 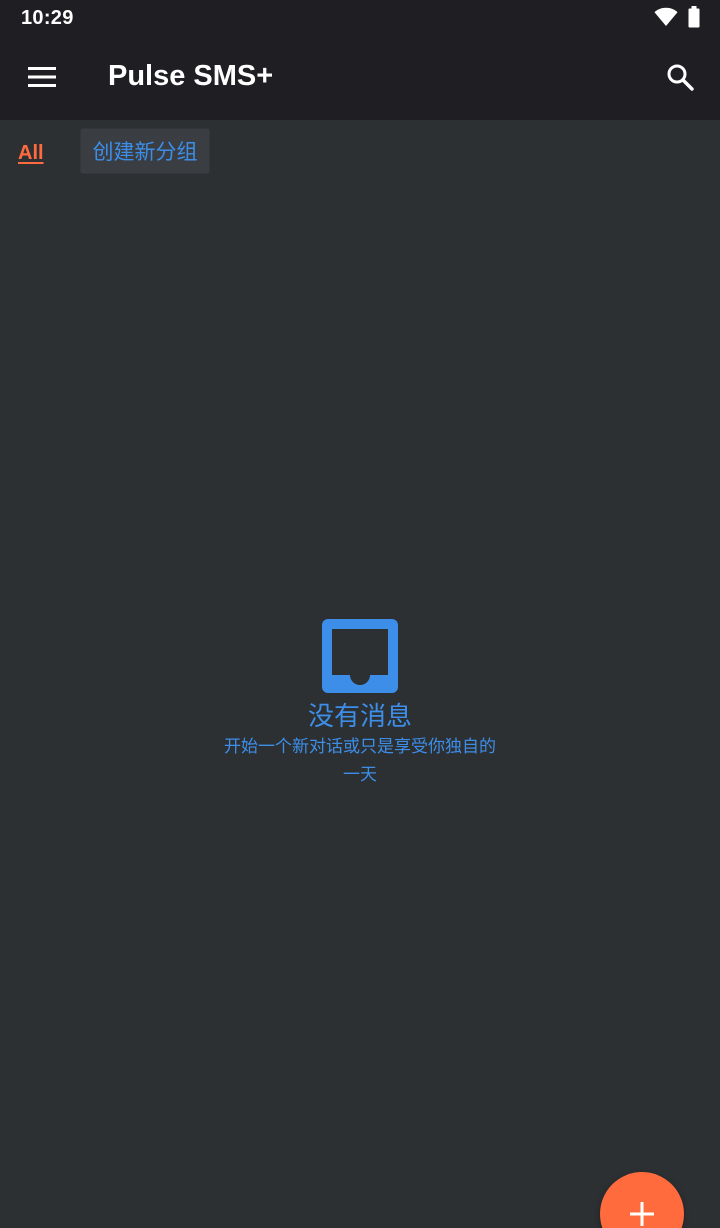 I want to click on wifi-icon, so click(x=666, y=19).